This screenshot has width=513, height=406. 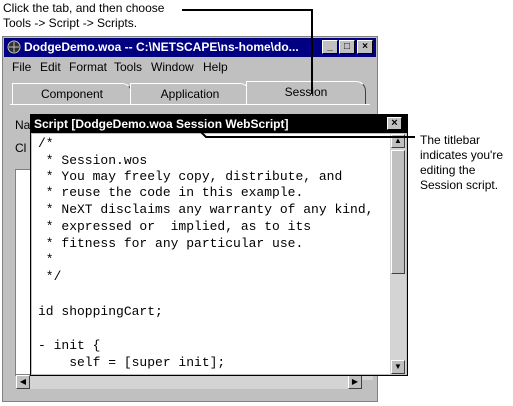 I want to click on callout-line-top, so click(x=247, y=51).